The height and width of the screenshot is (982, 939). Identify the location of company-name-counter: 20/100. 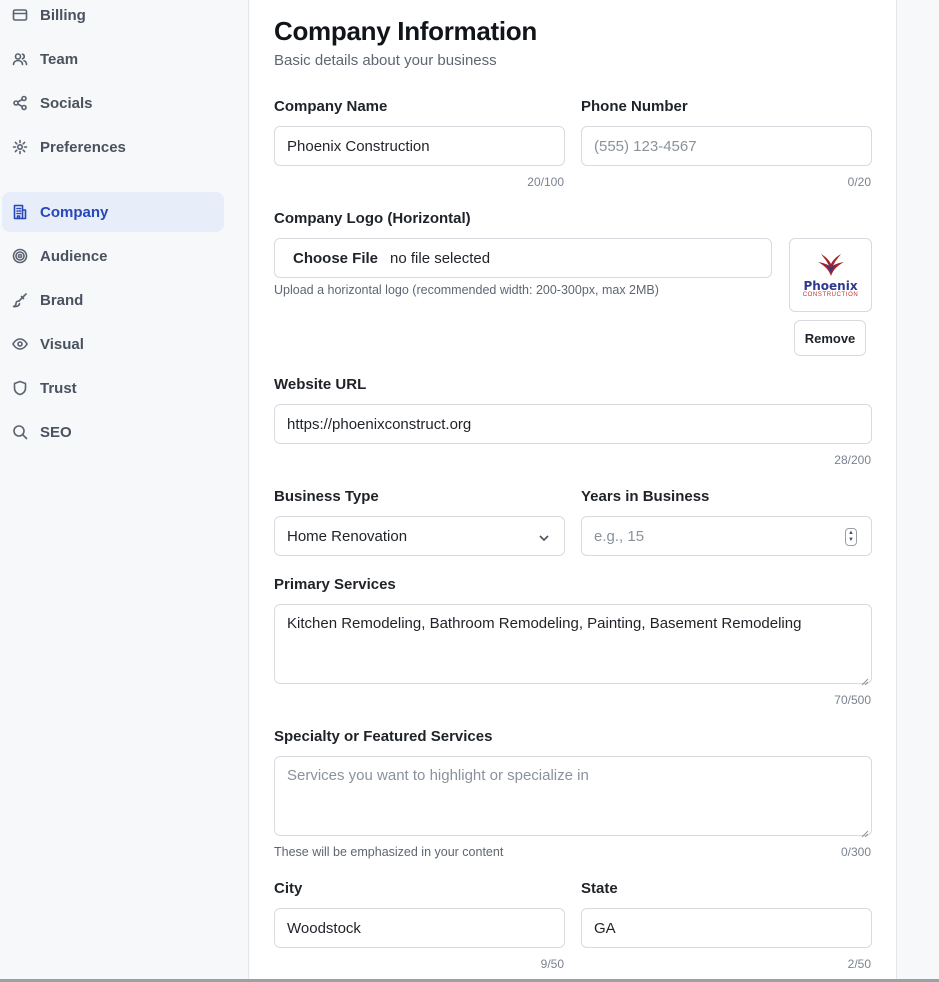
(545, 182).